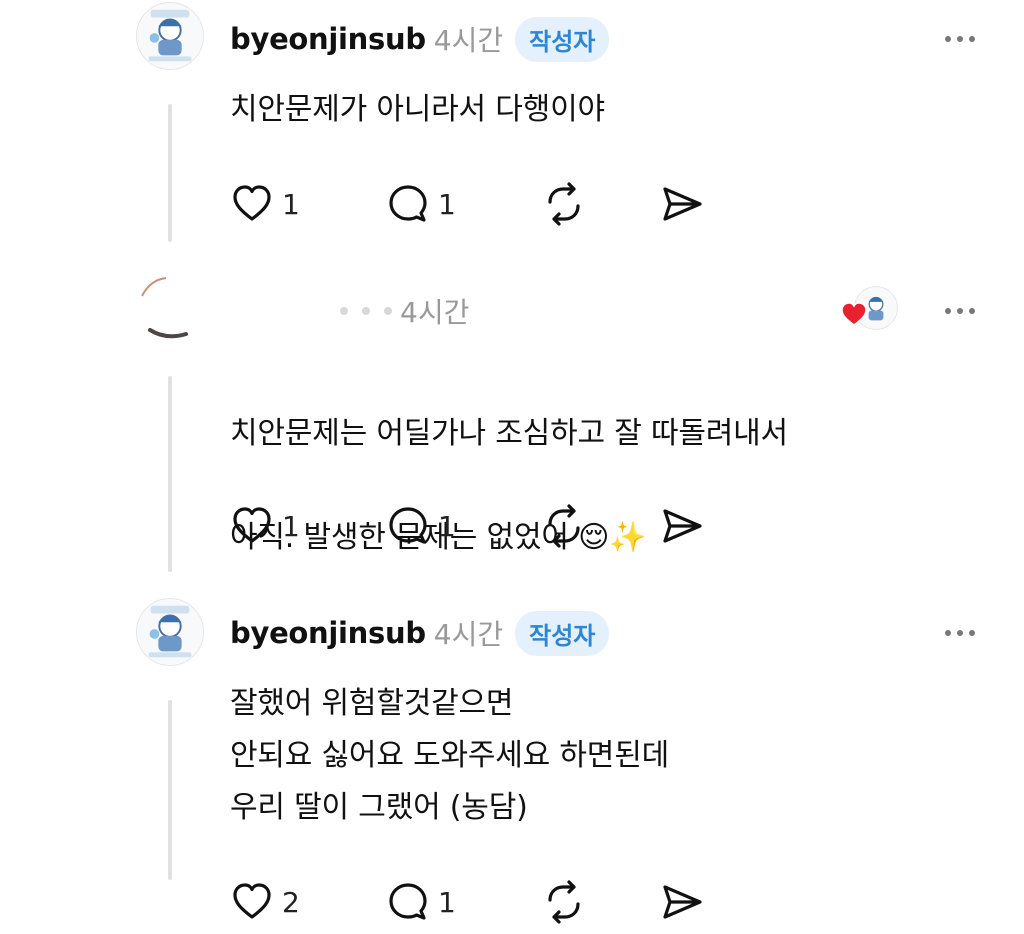 The width and height of the screenshot is (1024, 934). I want to click on like-count: 2, so click(291, 902).